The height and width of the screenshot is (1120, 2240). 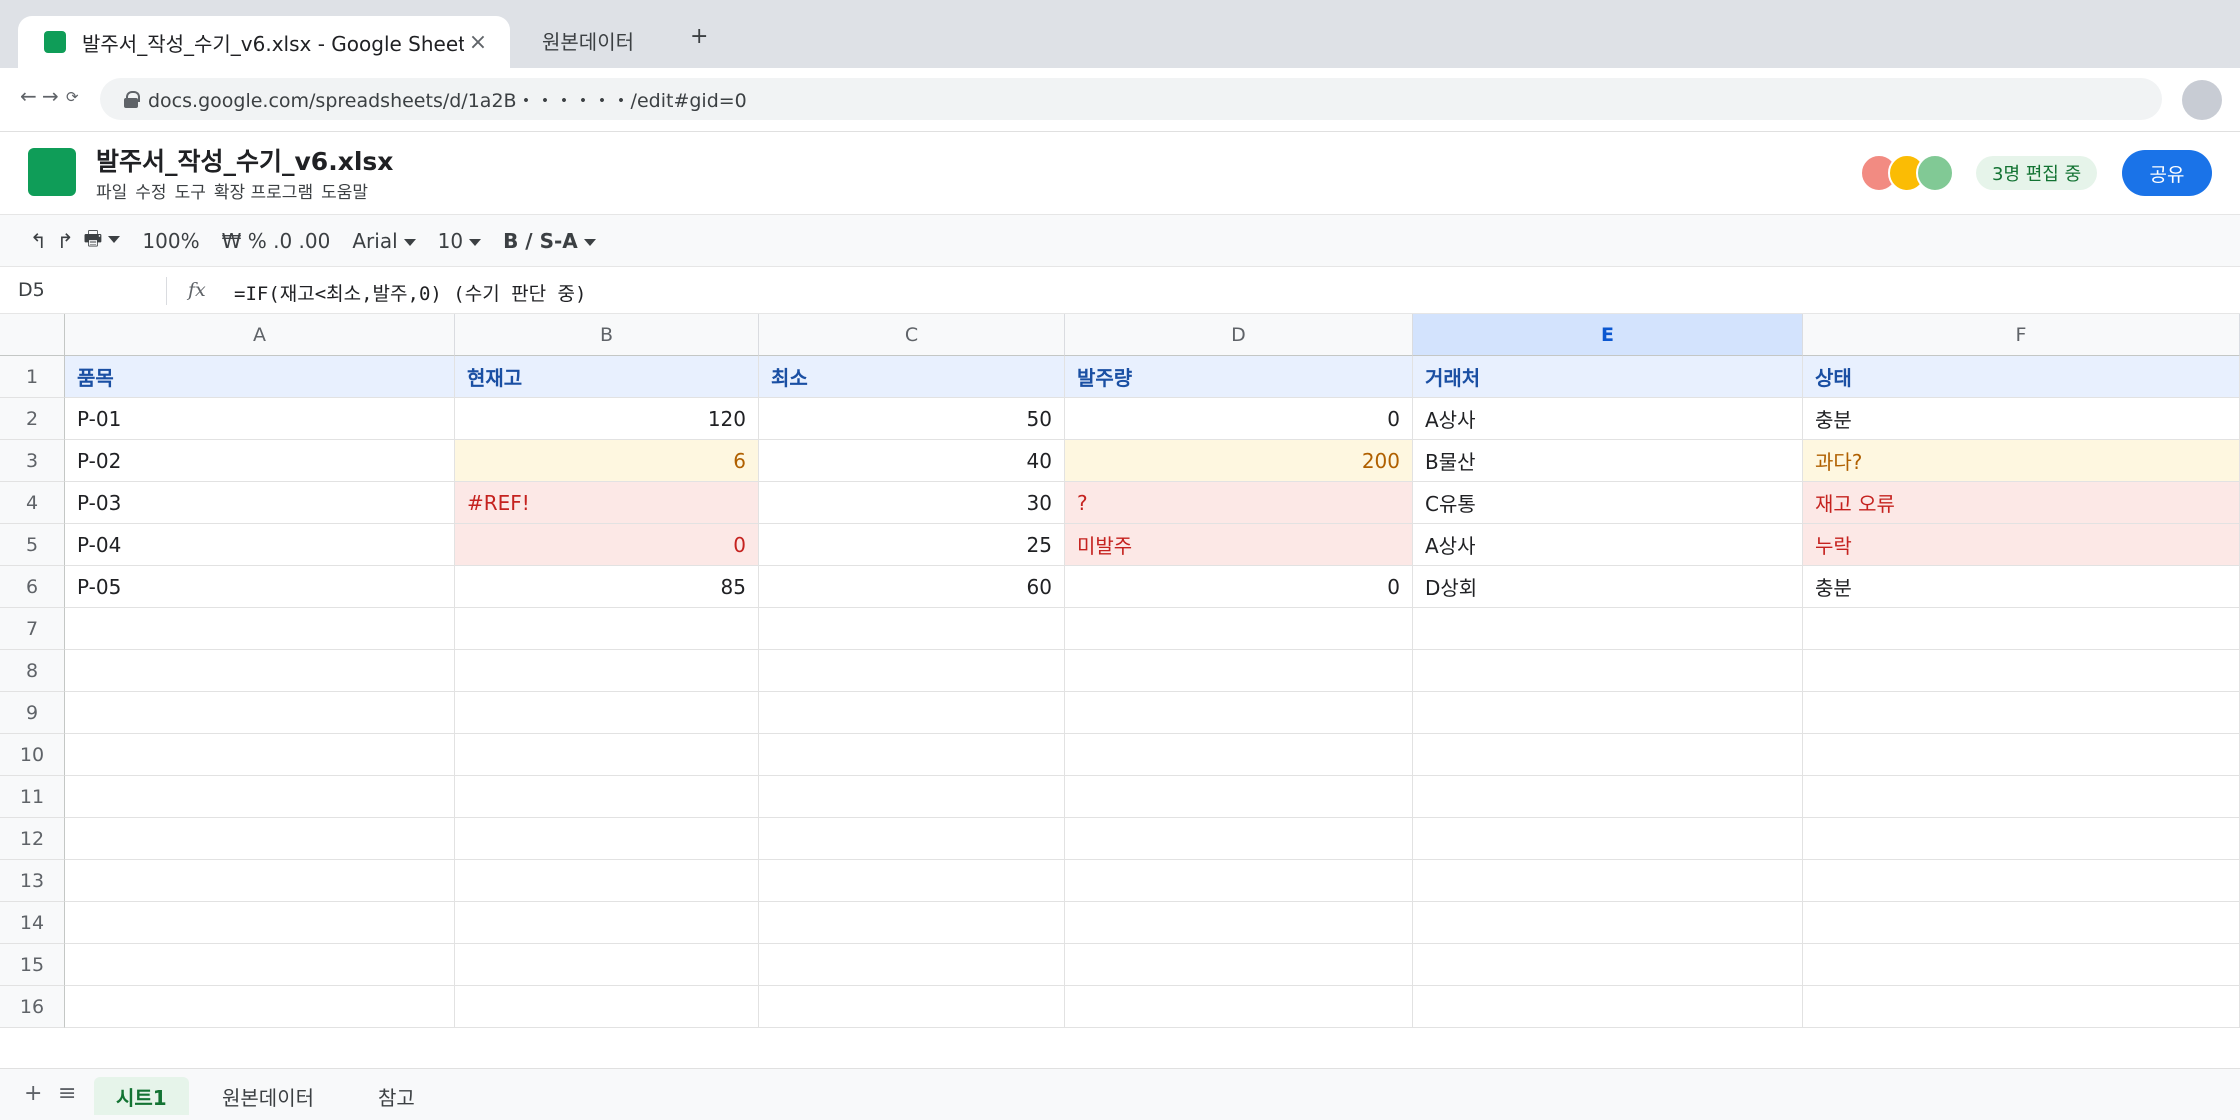 I want to click on row-header: 7, so click(x=32, y=629).